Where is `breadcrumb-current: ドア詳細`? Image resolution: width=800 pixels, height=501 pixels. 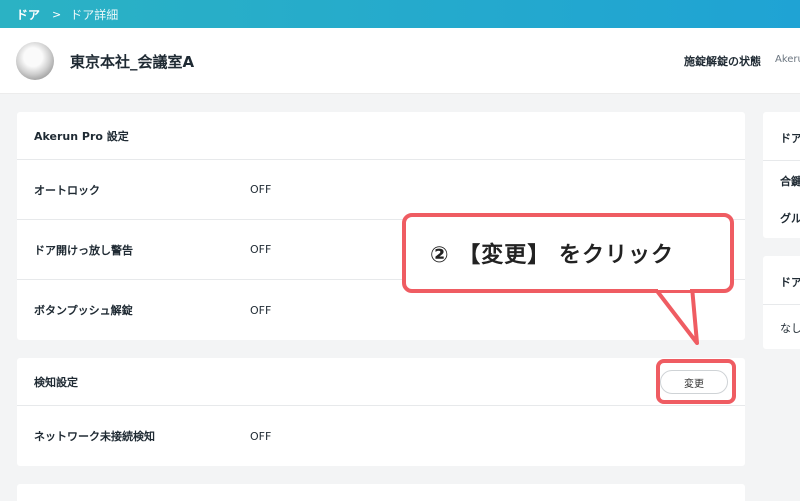 breadcrumb-current: ドア詳細 is located at coordinates (94, 14).